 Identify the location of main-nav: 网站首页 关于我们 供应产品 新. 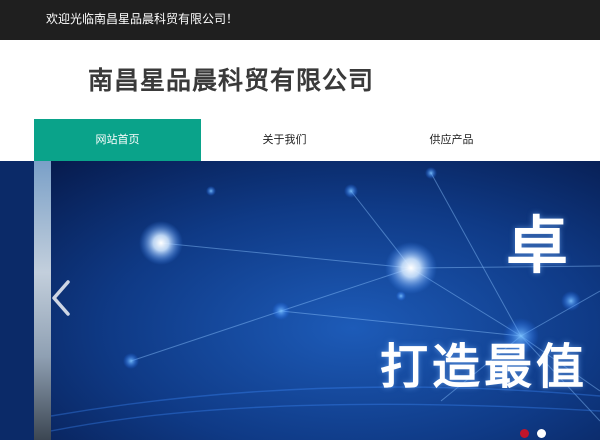
(300, 140).